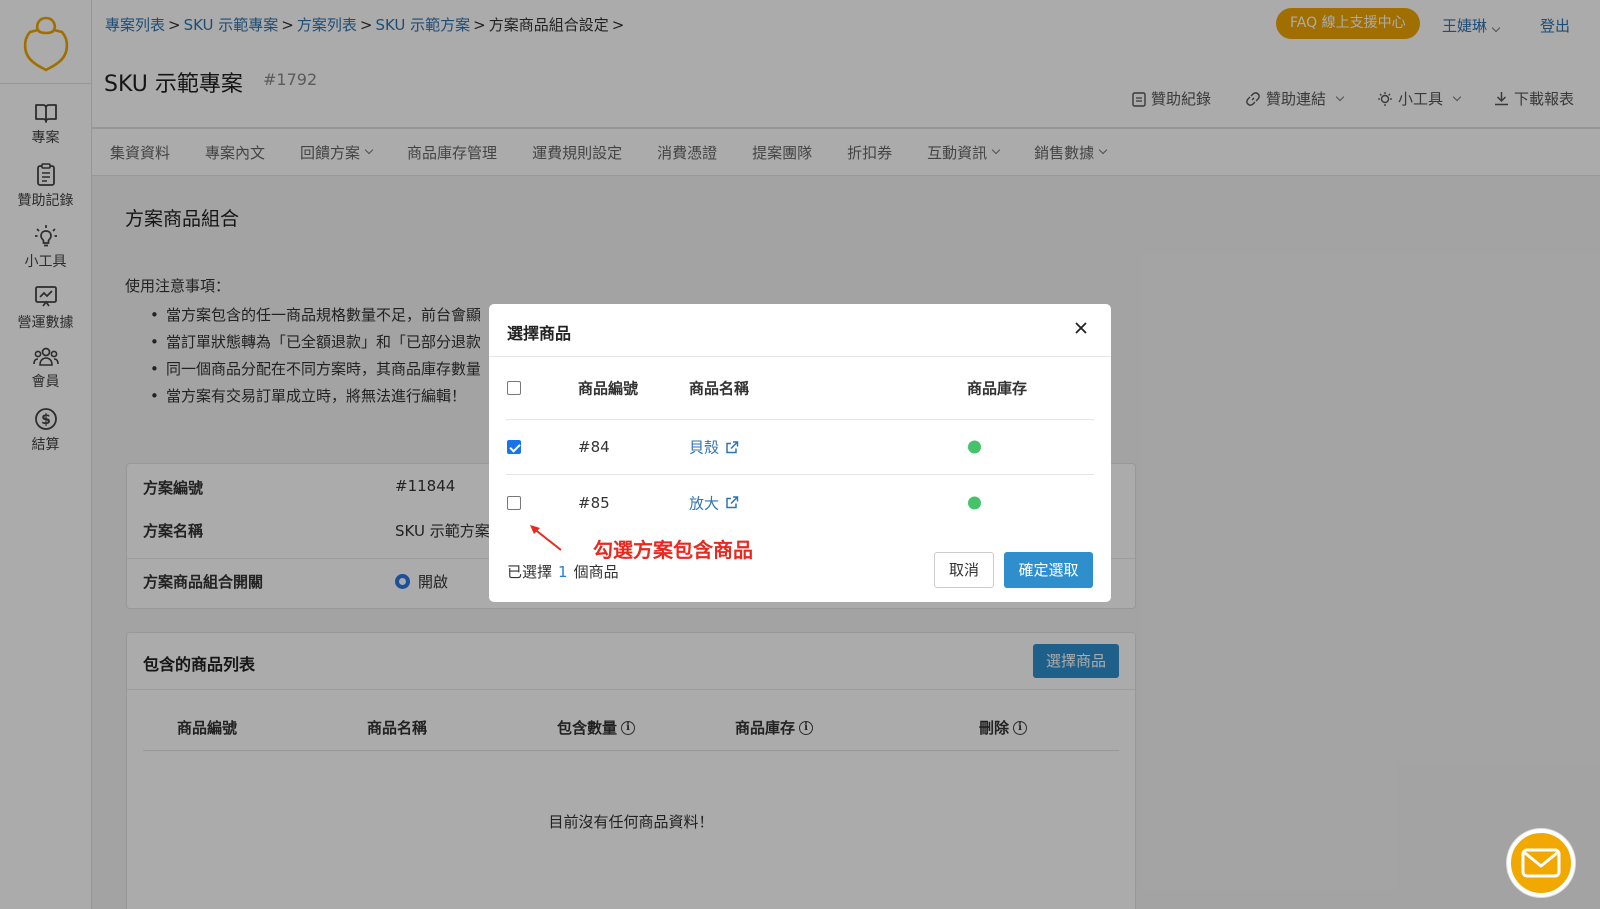 The width and height of the screenshot is (1600, 909). I want to click on column-header: 商品編號, so click(608, 388).